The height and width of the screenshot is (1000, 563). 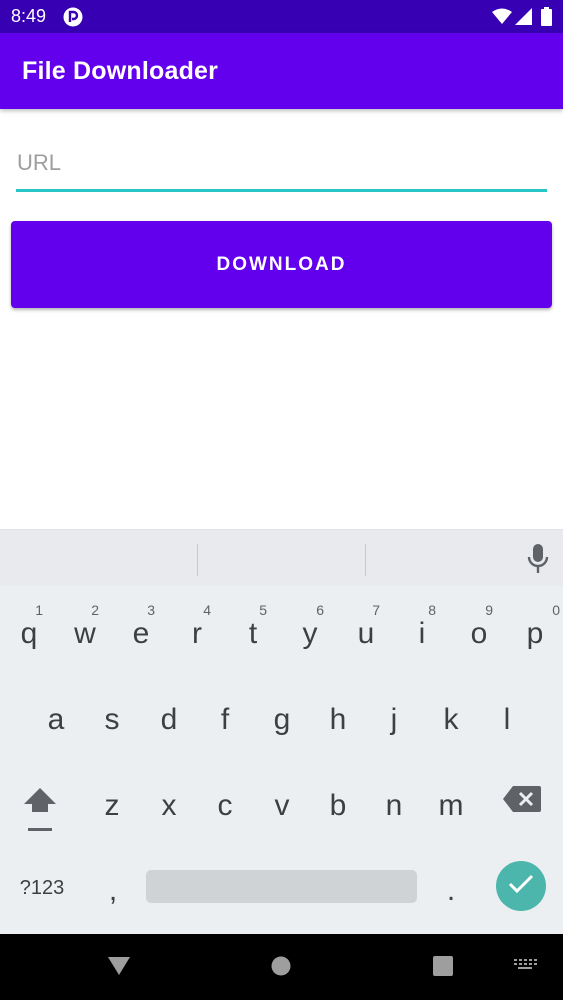 What do you see at coordinates (281, 886) in the screenshot?
I see `space-key` at bounding box center [281, 886].